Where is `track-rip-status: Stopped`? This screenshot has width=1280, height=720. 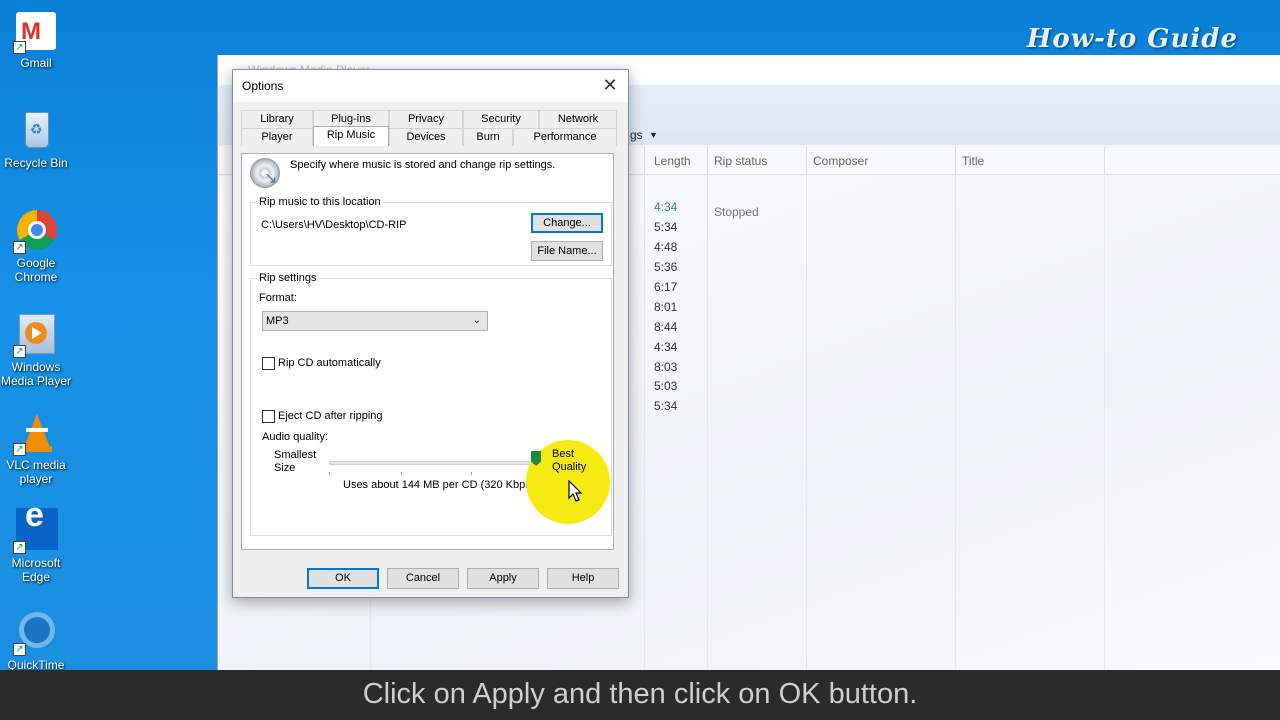
track-rip-status: Stopped is located at coordinates (736, 212).